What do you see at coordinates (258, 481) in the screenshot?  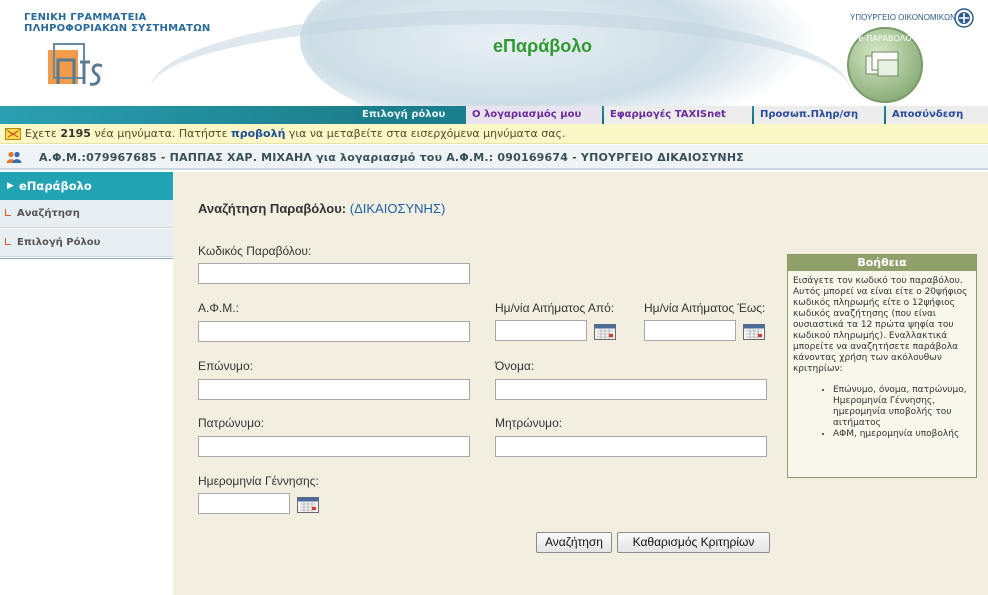 I see `birth-date-label: Ημερομηνία Γέννησης:` at bounding box center [258, 481].